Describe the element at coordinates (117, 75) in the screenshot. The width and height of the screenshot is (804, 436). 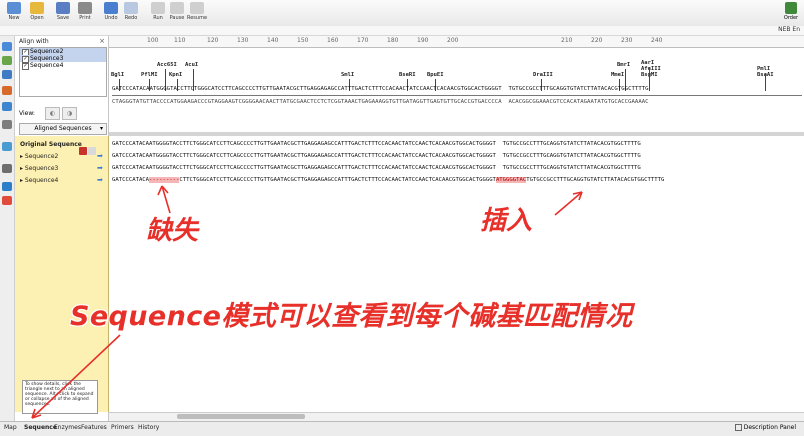
I see `enzyme-label: BglI` at that location.